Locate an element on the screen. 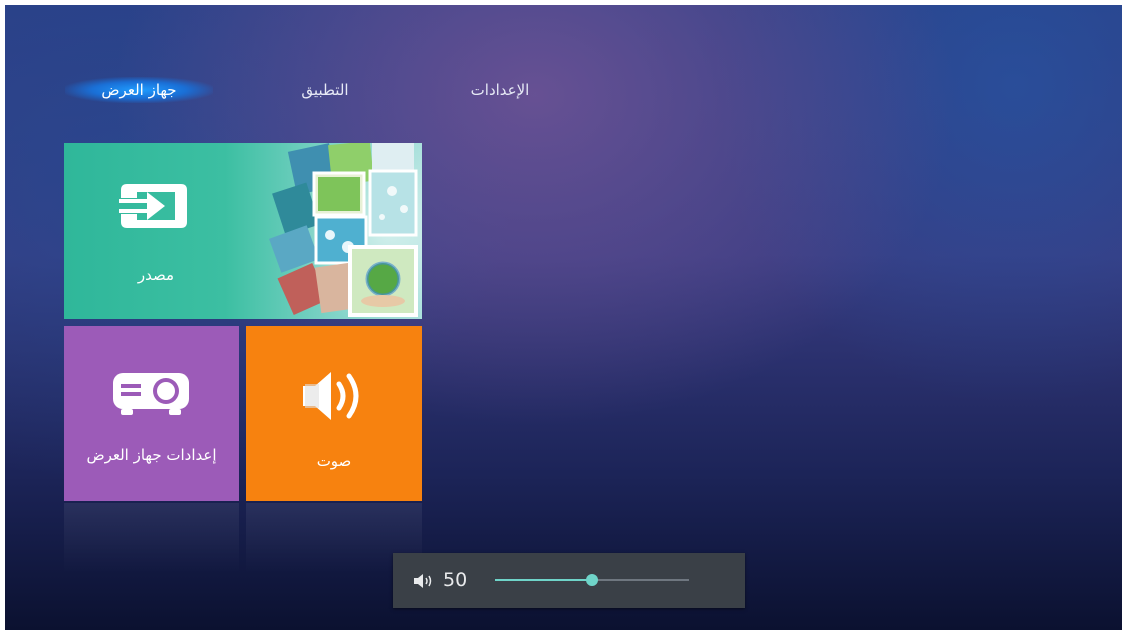 This screenshot has width=1127, height=635. source-tile: مصدر is located at coordinates (243, 231).